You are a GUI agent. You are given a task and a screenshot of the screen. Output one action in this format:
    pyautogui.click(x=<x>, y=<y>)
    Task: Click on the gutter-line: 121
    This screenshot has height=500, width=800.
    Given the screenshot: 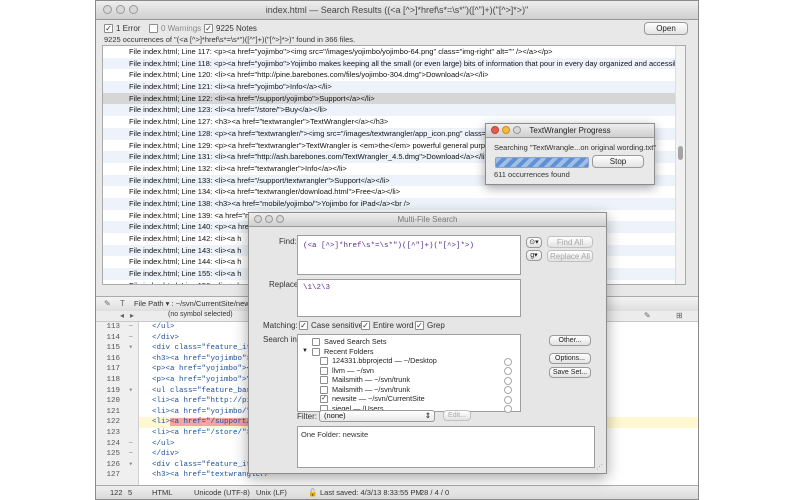 What is the action you would take?
    pyautogui.click(x=117, y=412)
    